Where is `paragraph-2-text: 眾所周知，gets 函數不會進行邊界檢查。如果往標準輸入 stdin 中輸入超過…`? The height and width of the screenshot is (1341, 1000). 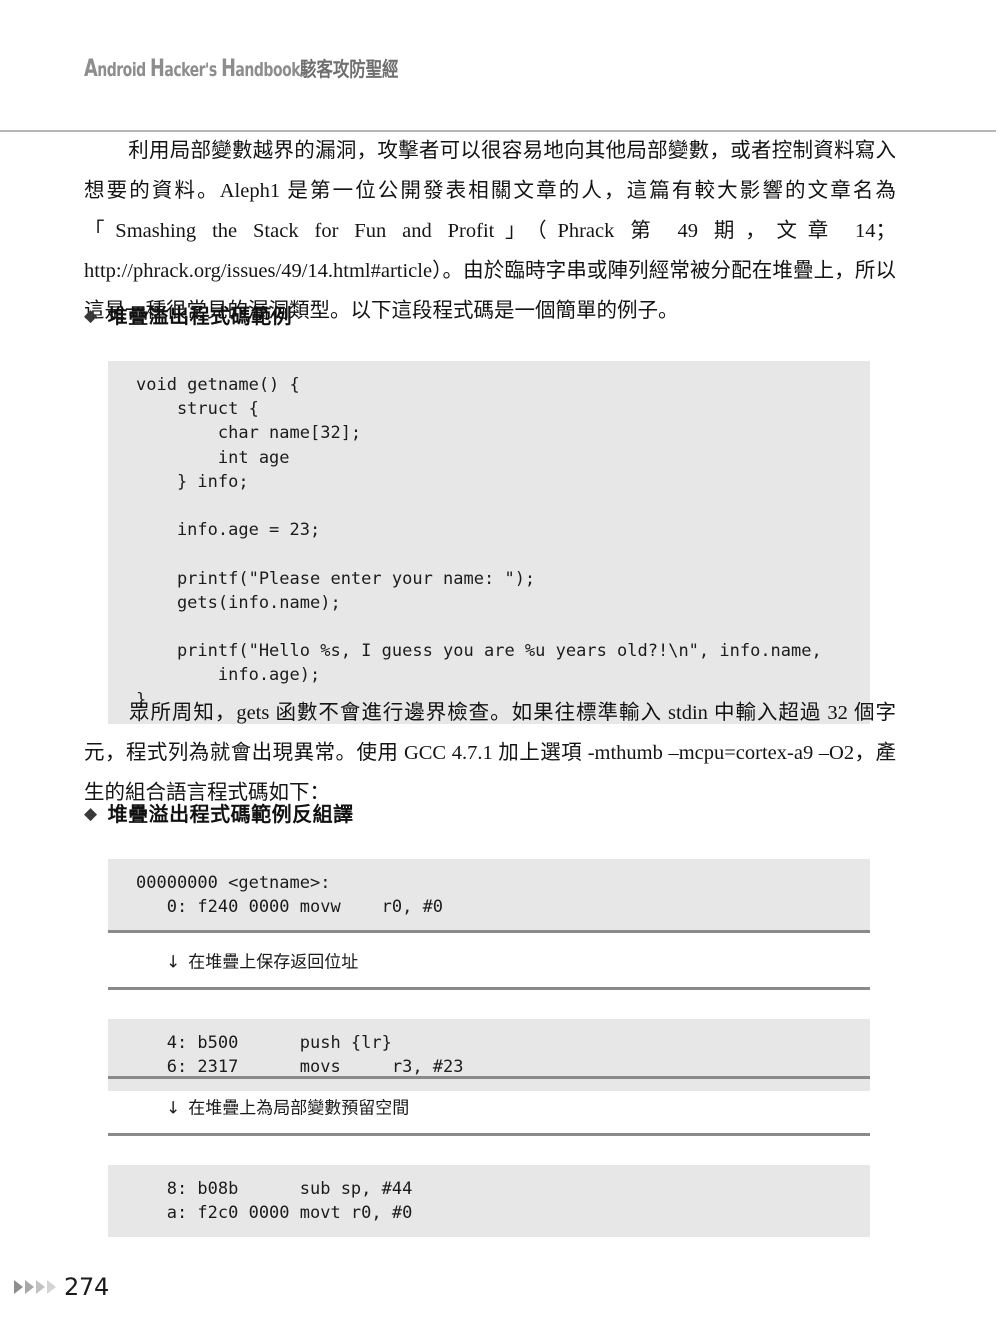
paragraph-2-text: 眾所周知，gets 函數不會進行邊界檢查。如果往標準輸入 stdin 中輸入超過… is located at coordinates (490, 752).